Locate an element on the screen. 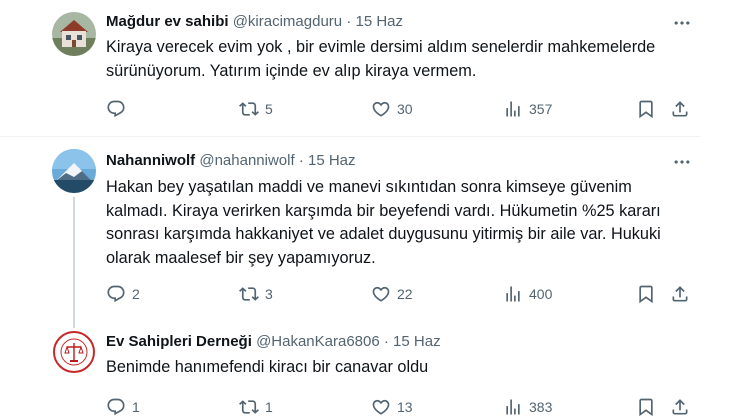 Image resolution: width=730 pixels, height=420 pixels. retweet-count: 5 is located at coordinates (269, 109).